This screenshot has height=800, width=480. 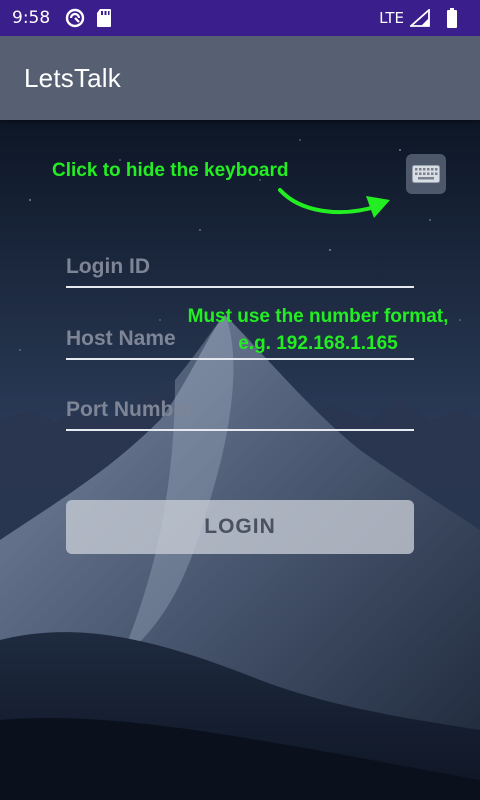 What do you see at coordinates (452, 18) in the screenshot?
I see `battery-icon` at bounding box center [452, 18].